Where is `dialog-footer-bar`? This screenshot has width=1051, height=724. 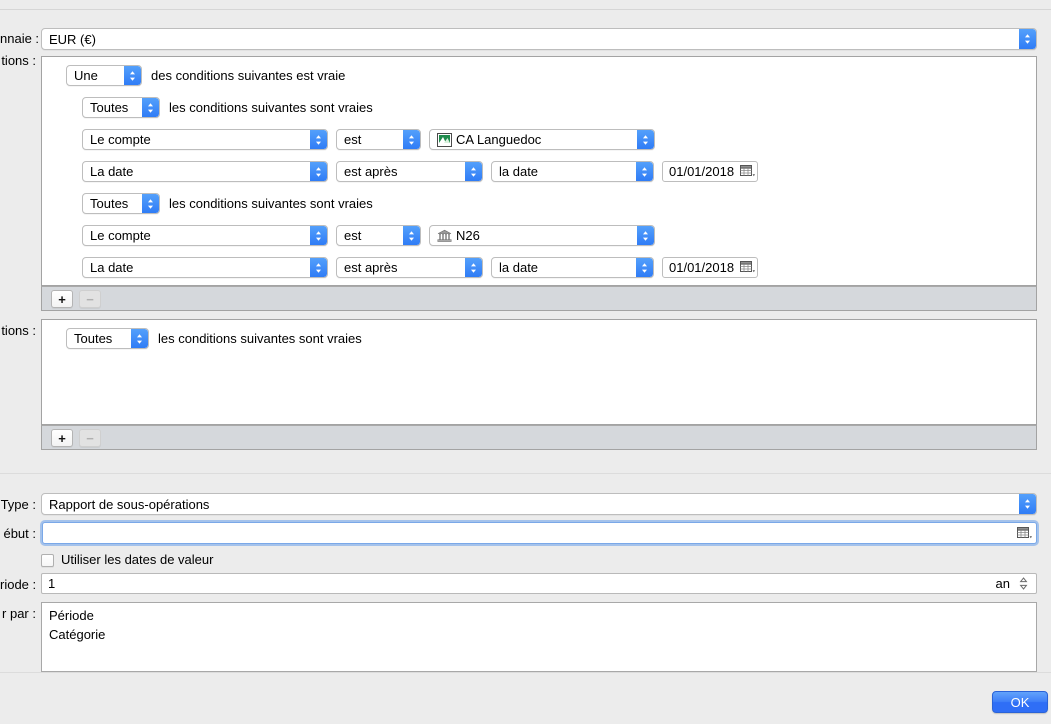
dialog-footer-bar is located at coordinates (525, 698).